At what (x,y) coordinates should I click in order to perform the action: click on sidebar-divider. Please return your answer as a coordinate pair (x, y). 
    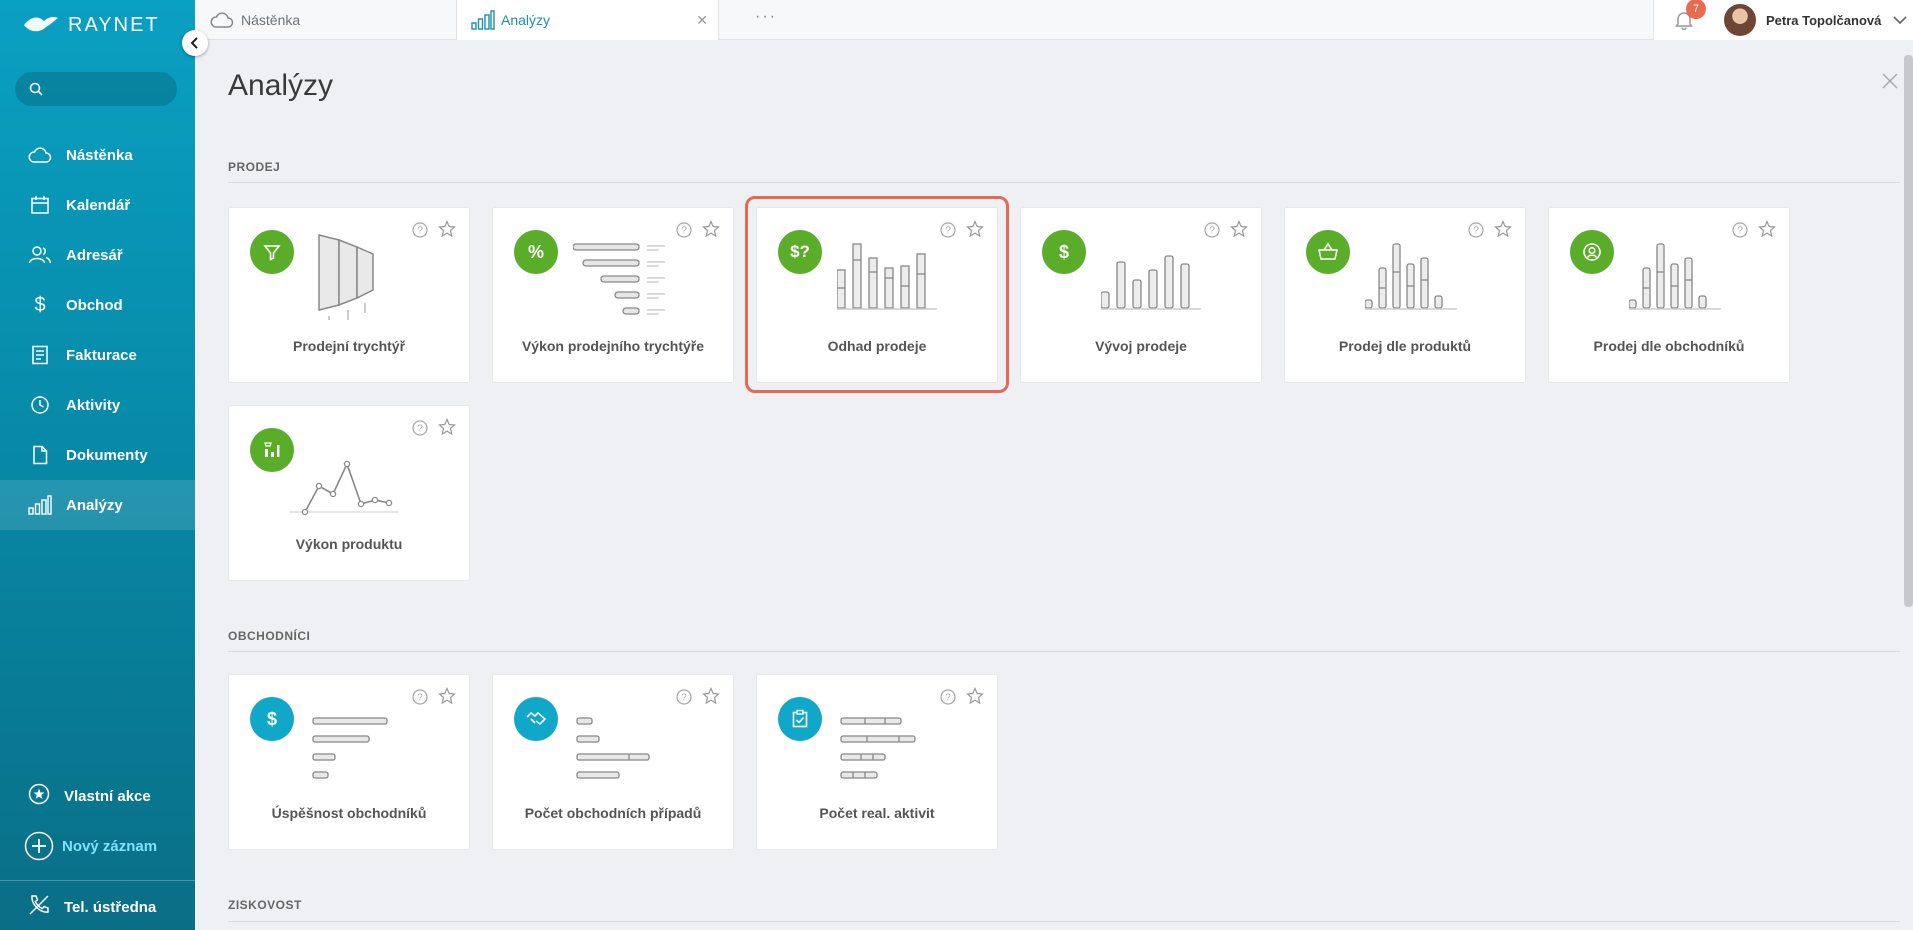
    Looking at the image, I should click on (97, 880).